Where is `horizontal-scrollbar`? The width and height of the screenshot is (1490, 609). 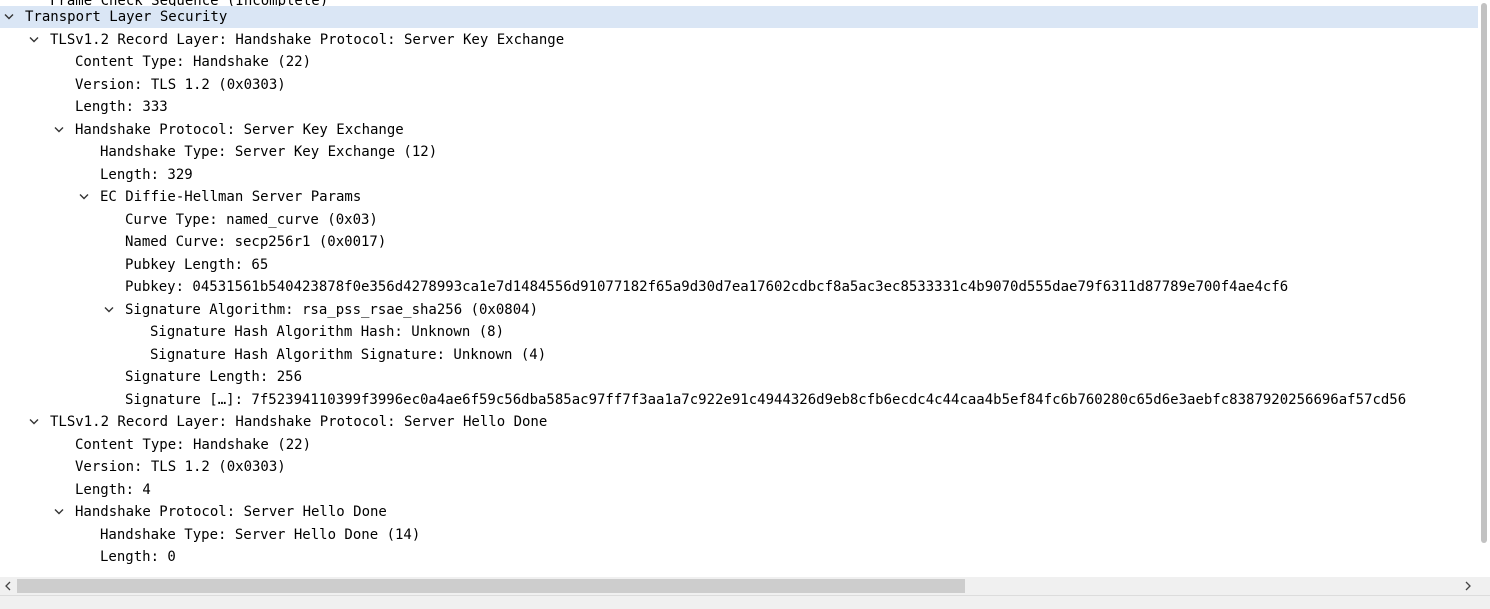 horizontal-scrollbar is located at coordinates (739, 586).